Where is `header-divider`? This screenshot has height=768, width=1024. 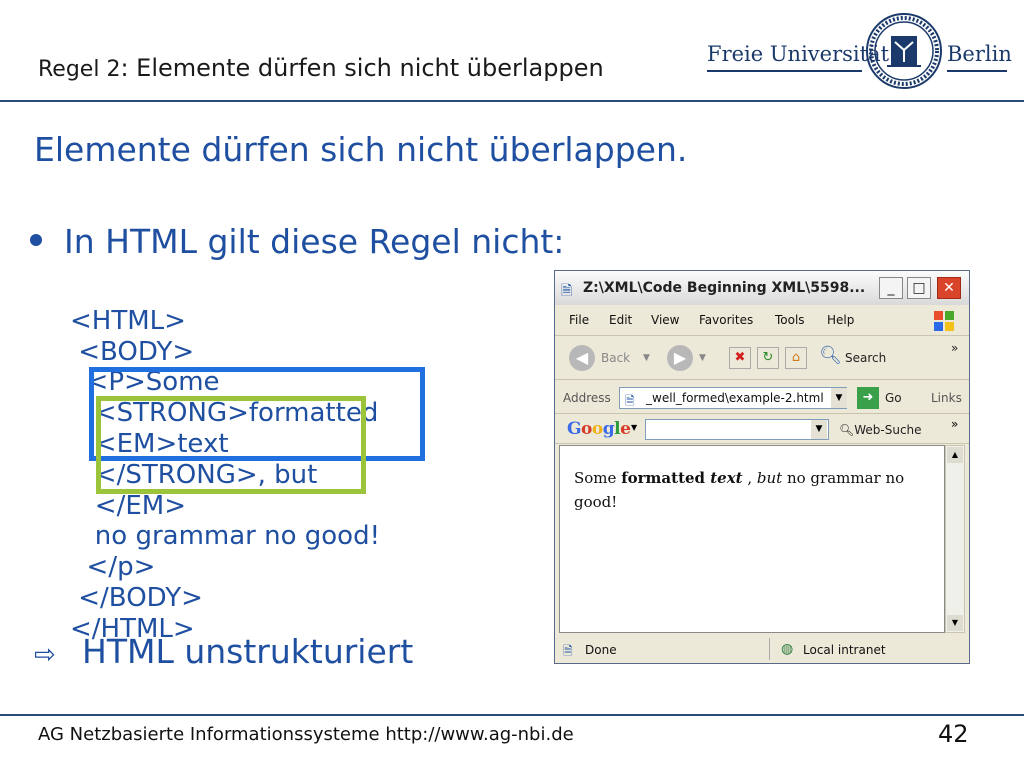
header-divider is located at coordinates (512, 101).